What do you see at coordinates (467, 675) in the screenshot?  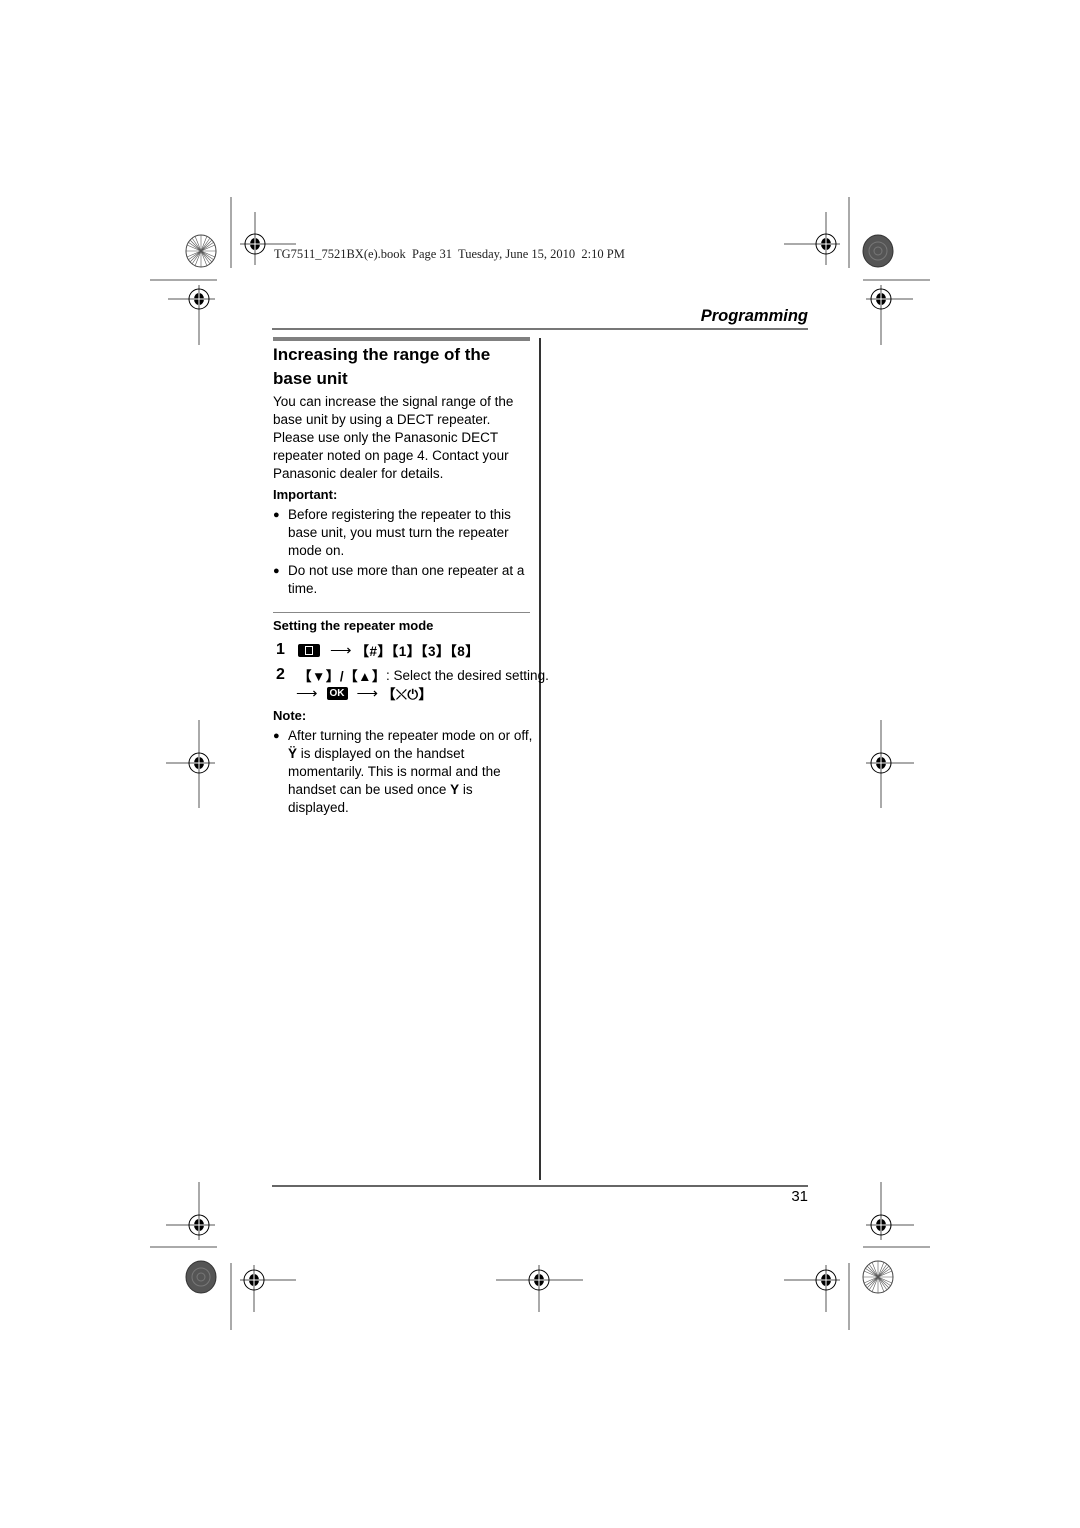 I see `step-text: : Select the desired setting.` at bounding box center [467, 675].